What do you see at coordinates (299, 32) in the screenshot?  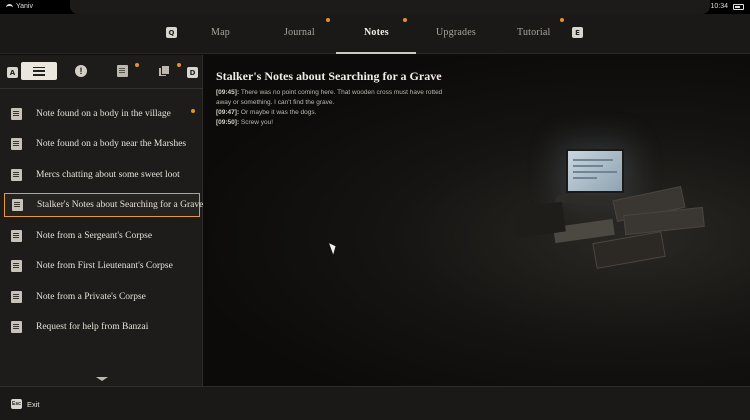 I see `tab-journal: Journal` at bounding box center [299, 32].